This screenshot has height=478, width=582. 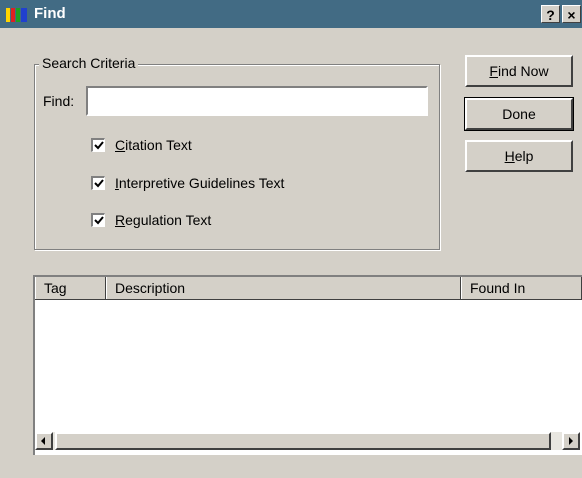 I want to click on done-button: Done, so click(x=519, y=114).